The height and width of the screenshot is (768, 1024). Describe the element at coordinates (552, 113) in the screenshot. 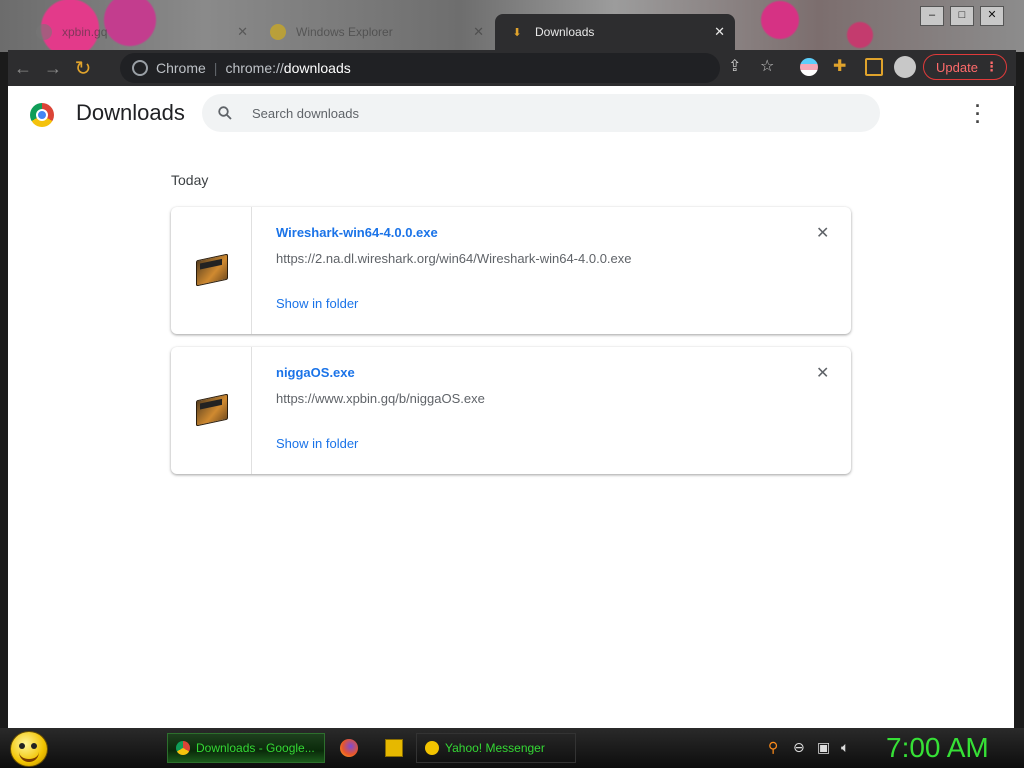

I see `search-input` at that location.